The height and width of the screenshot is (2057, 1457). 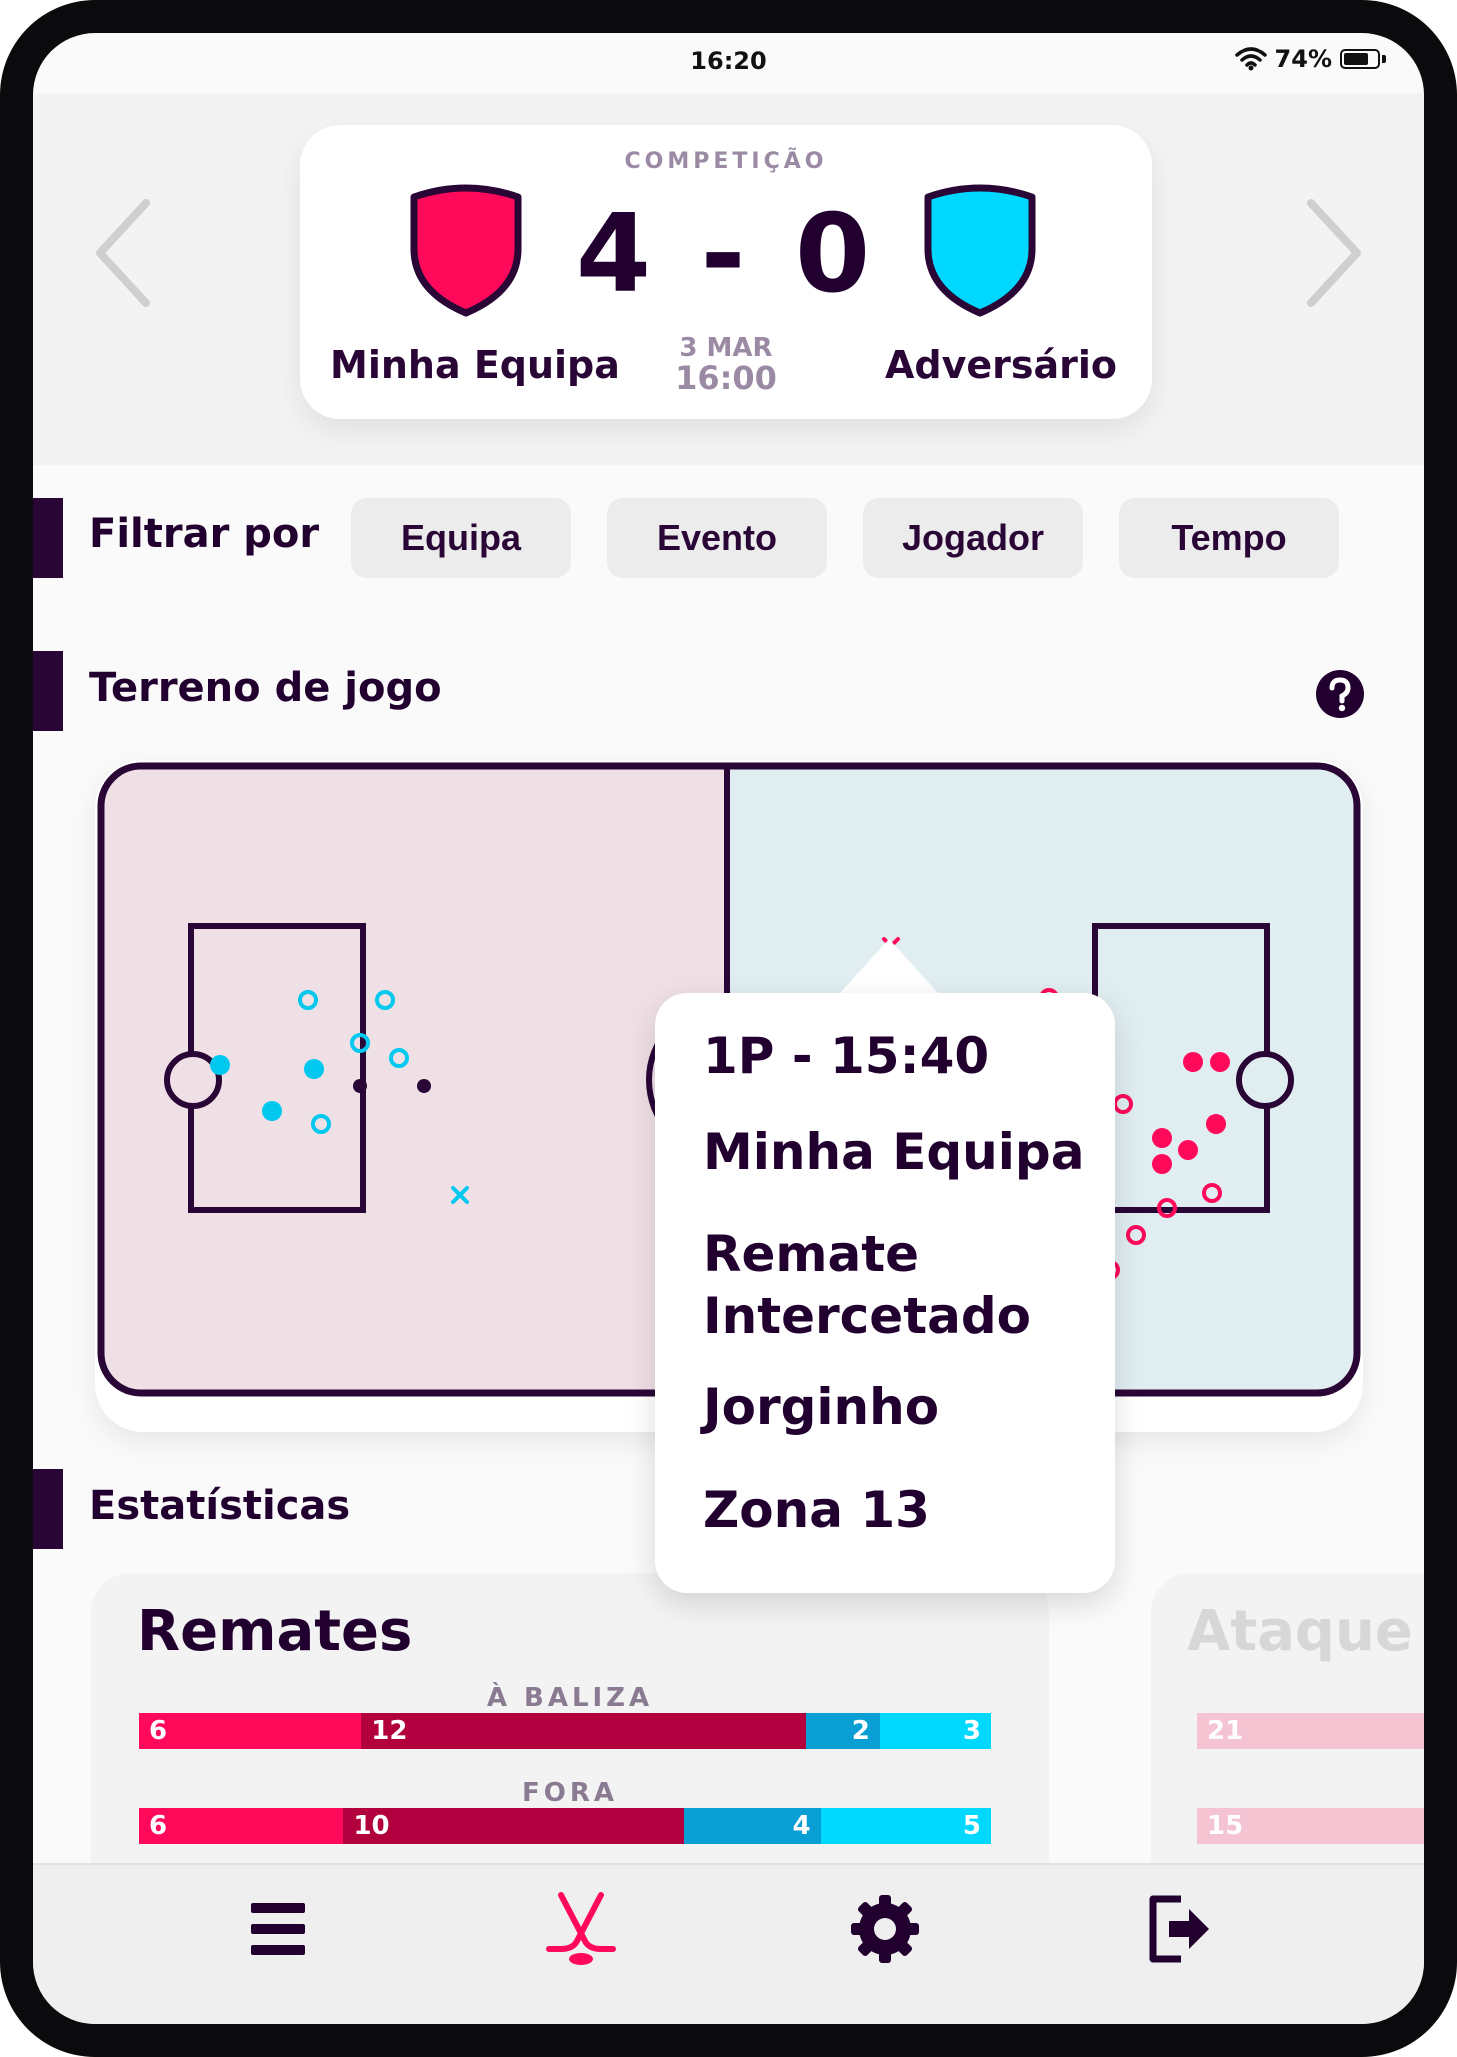 I want to click on pitch-title: Terreno de jogo, so click(x=265, y=688).